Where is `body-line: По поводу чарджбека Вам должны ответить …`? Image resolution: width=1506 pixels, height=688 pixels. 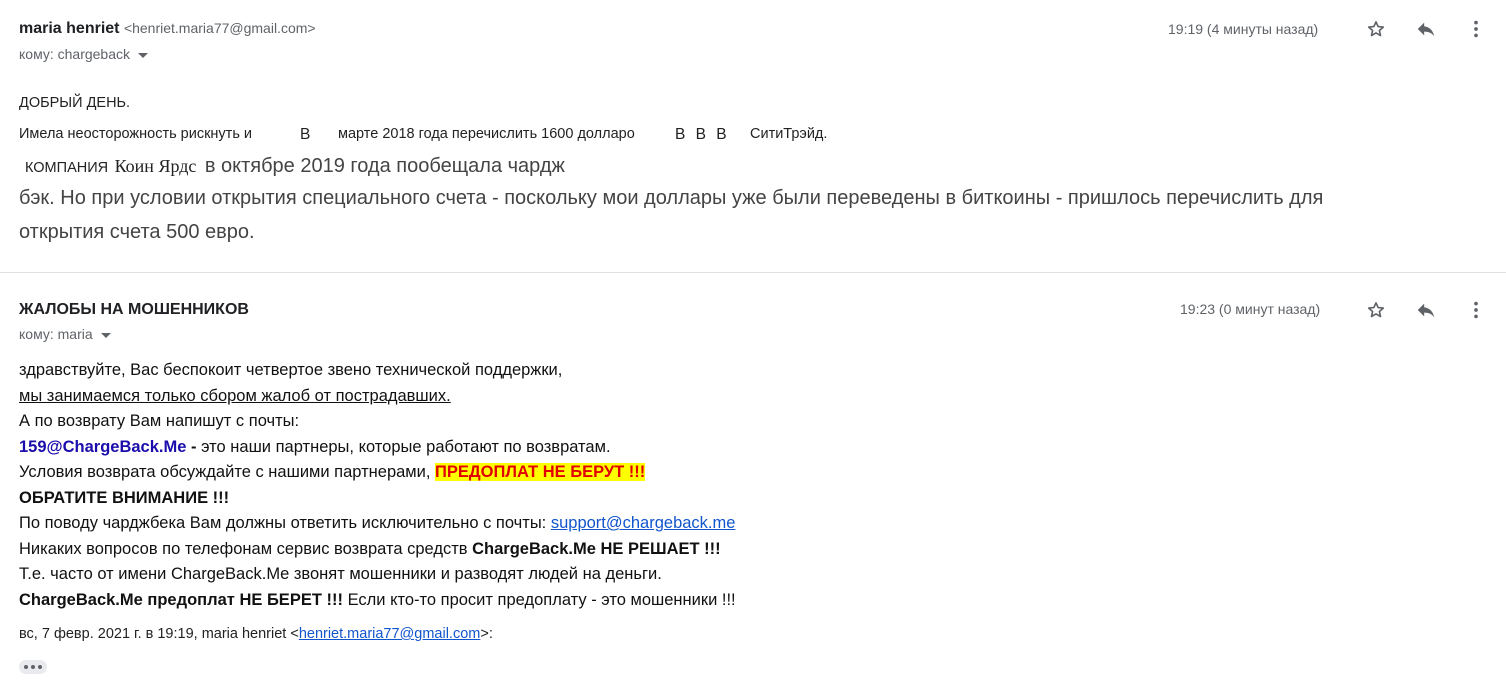
body-line: По поводу чарджбека Вам должны ответить … is located at coordinates (377, 523).